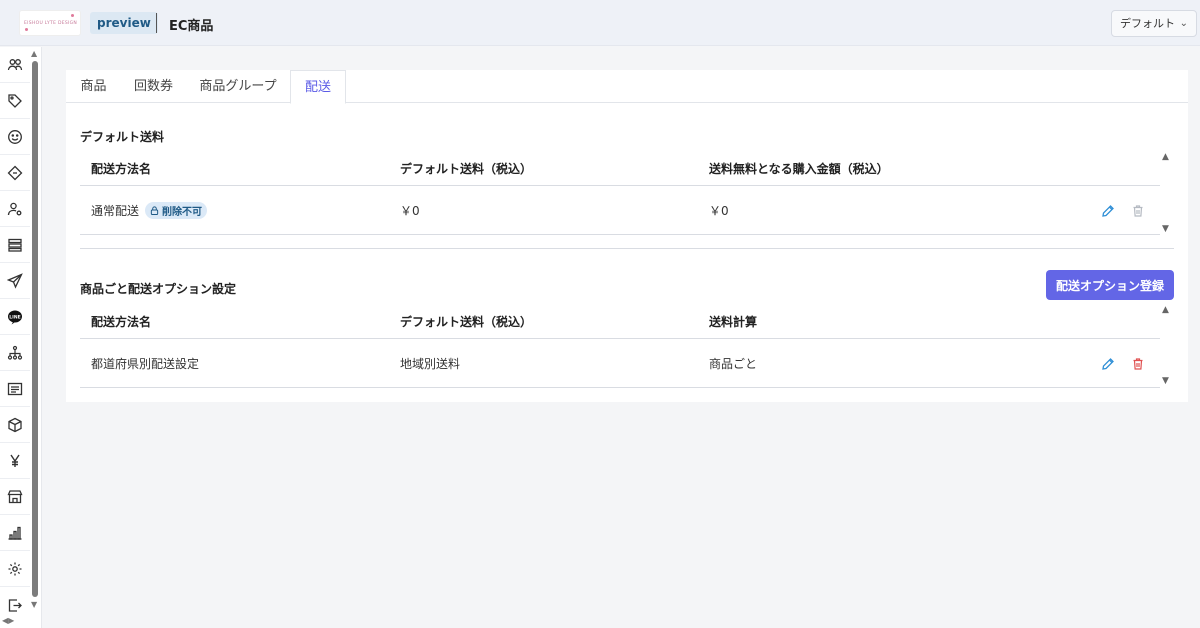  What do you see at coordinates (733, 364) in the screenshot?
I see `calc-cell: 商品ごと` at bounding box center [733, 364].